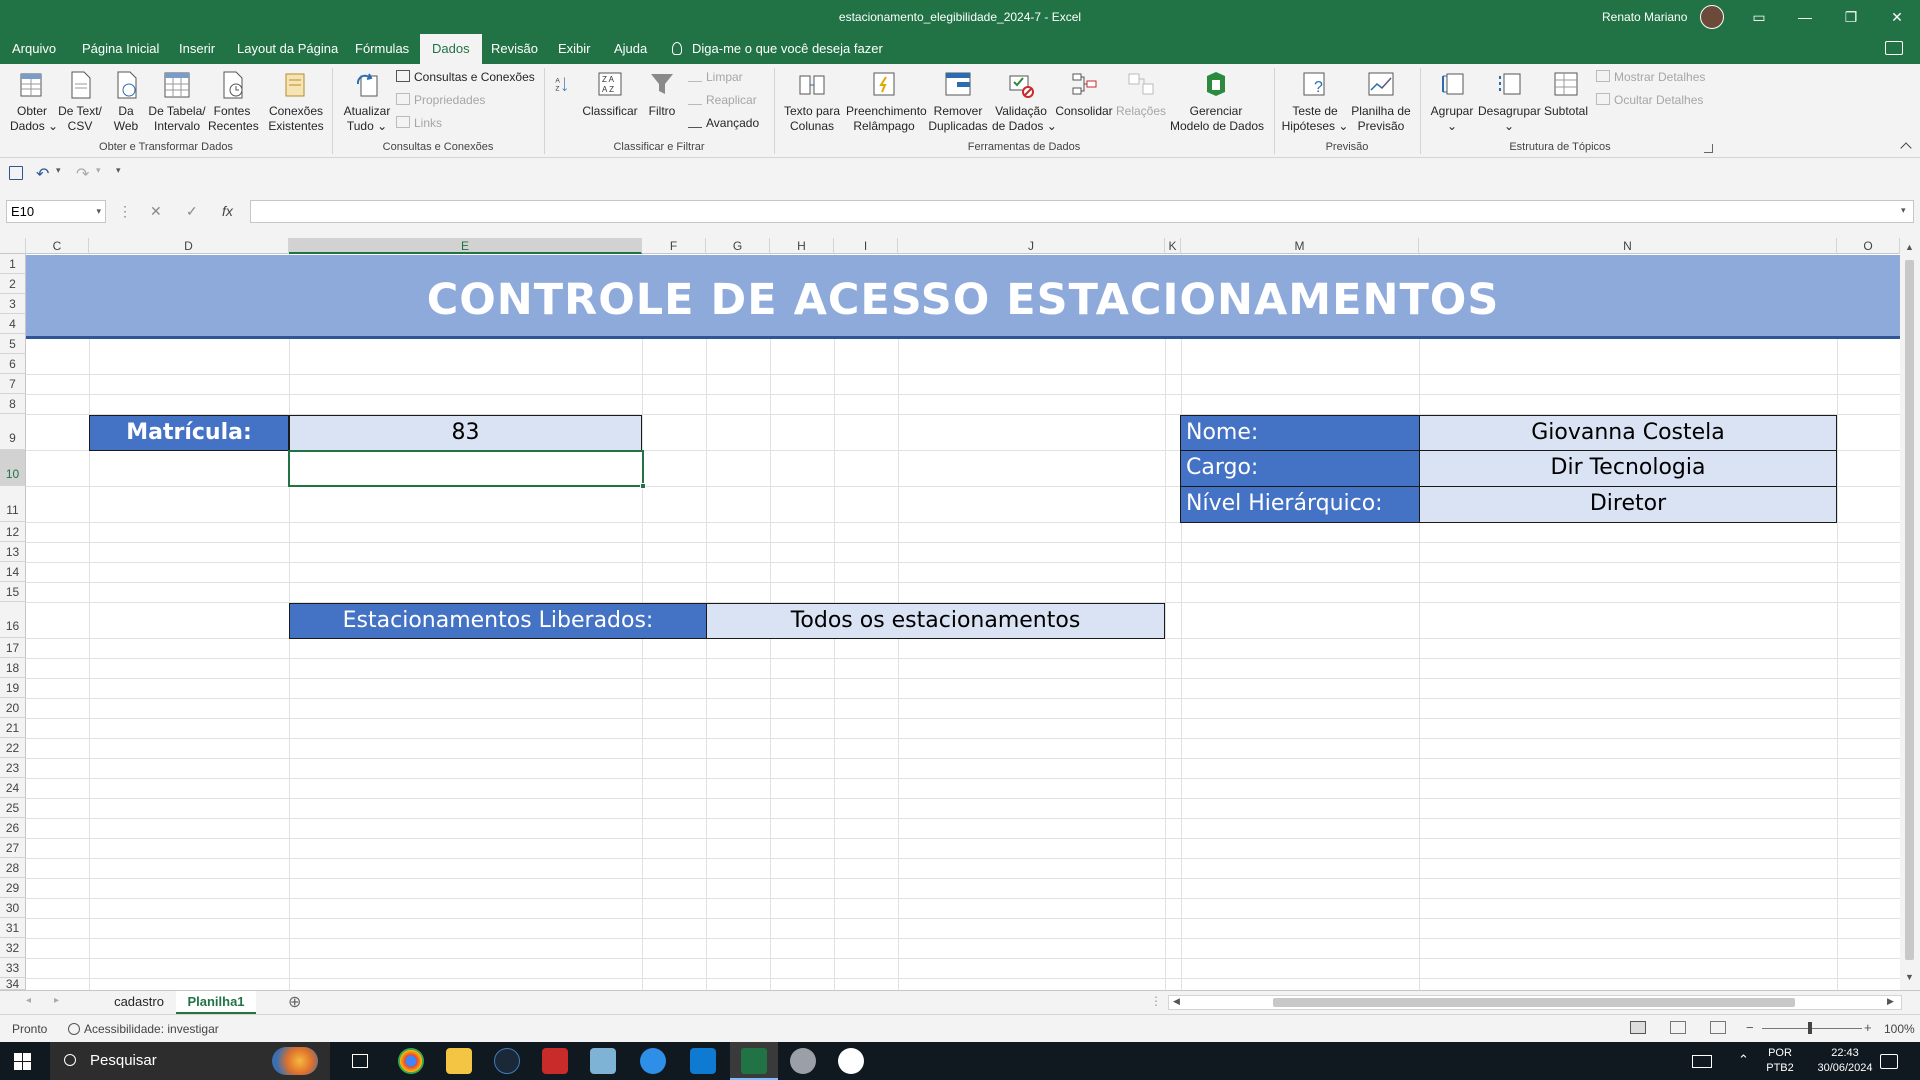 The height and width of the screenshot is (1080, 1920). Describe the element at coordinates (13, 284) in the screenshot. I see `row-header: 2` at that location.